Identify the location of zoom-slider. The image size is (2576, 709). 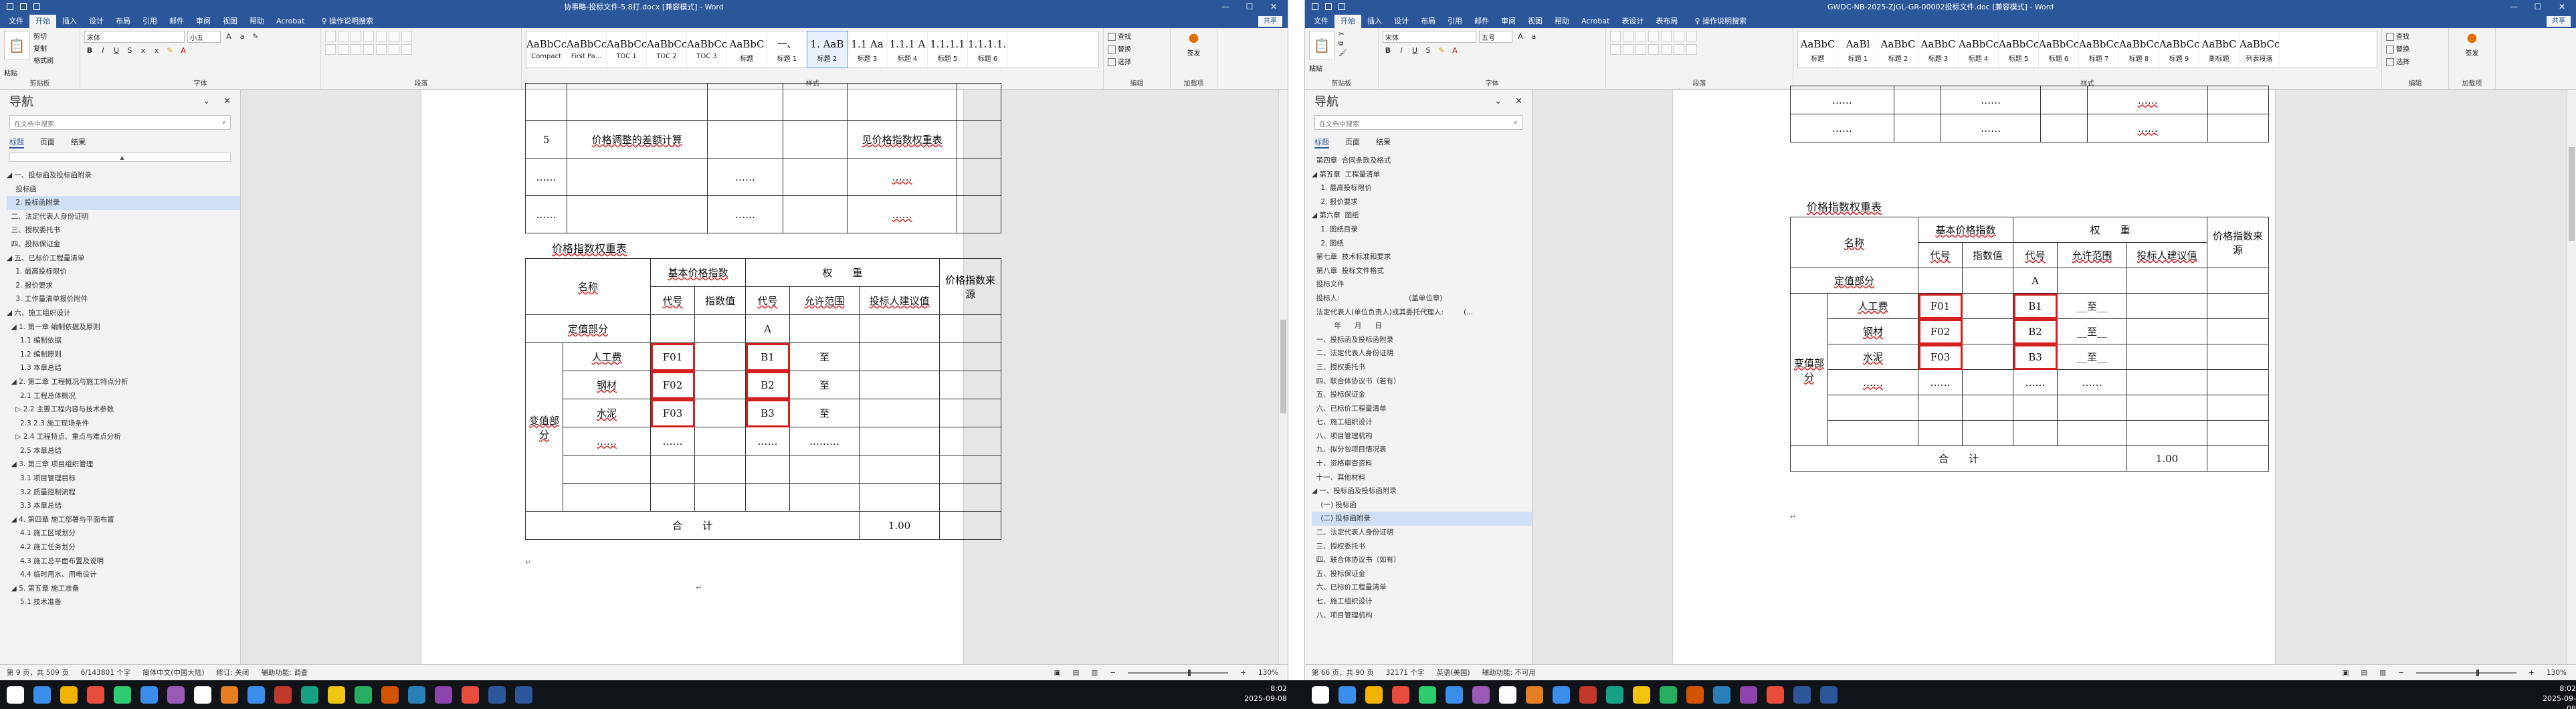
(2466, 672).